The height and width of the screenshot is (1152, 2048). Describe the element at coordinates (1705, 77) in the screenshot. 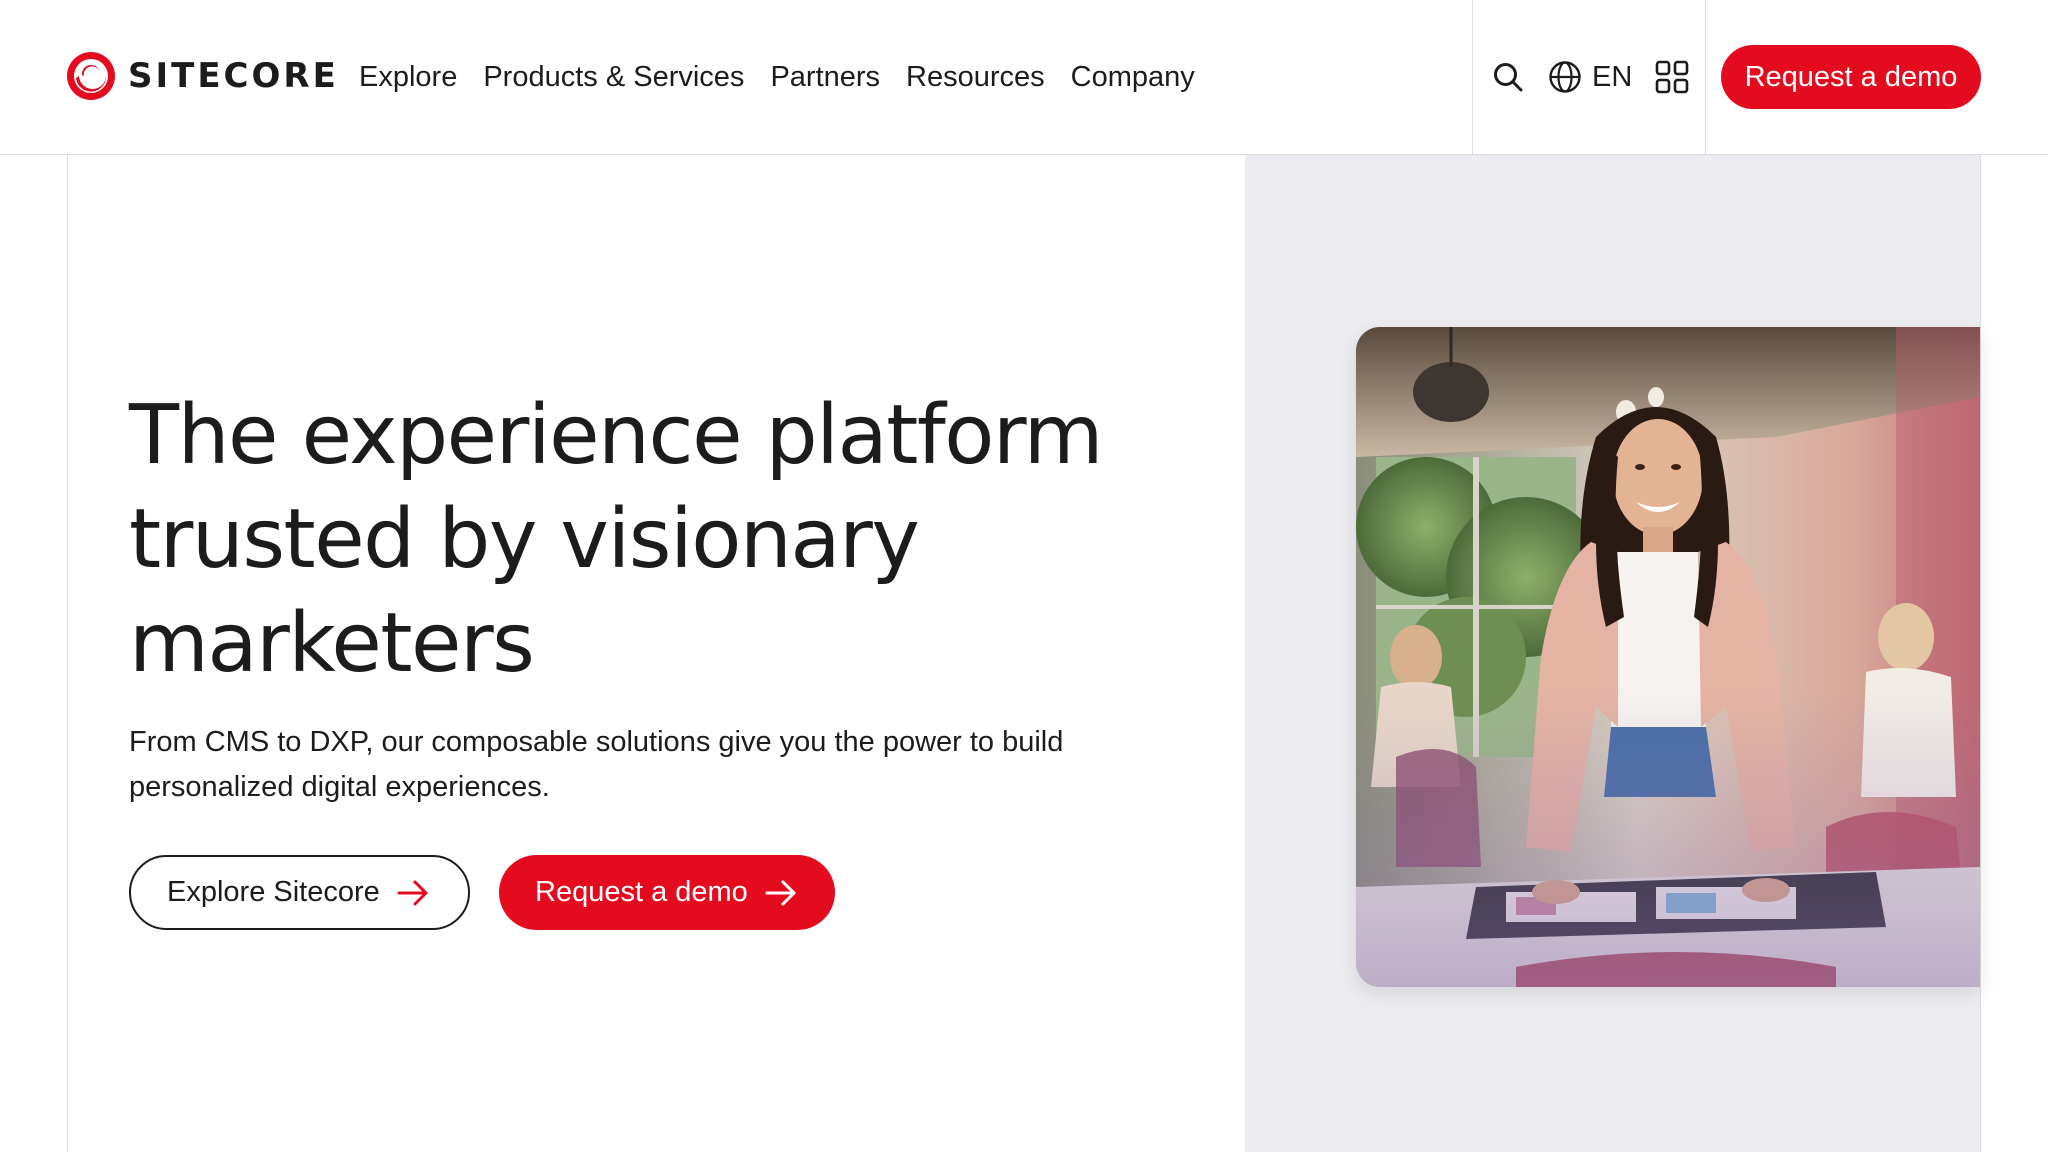

I see `header-divider-right` at that location.